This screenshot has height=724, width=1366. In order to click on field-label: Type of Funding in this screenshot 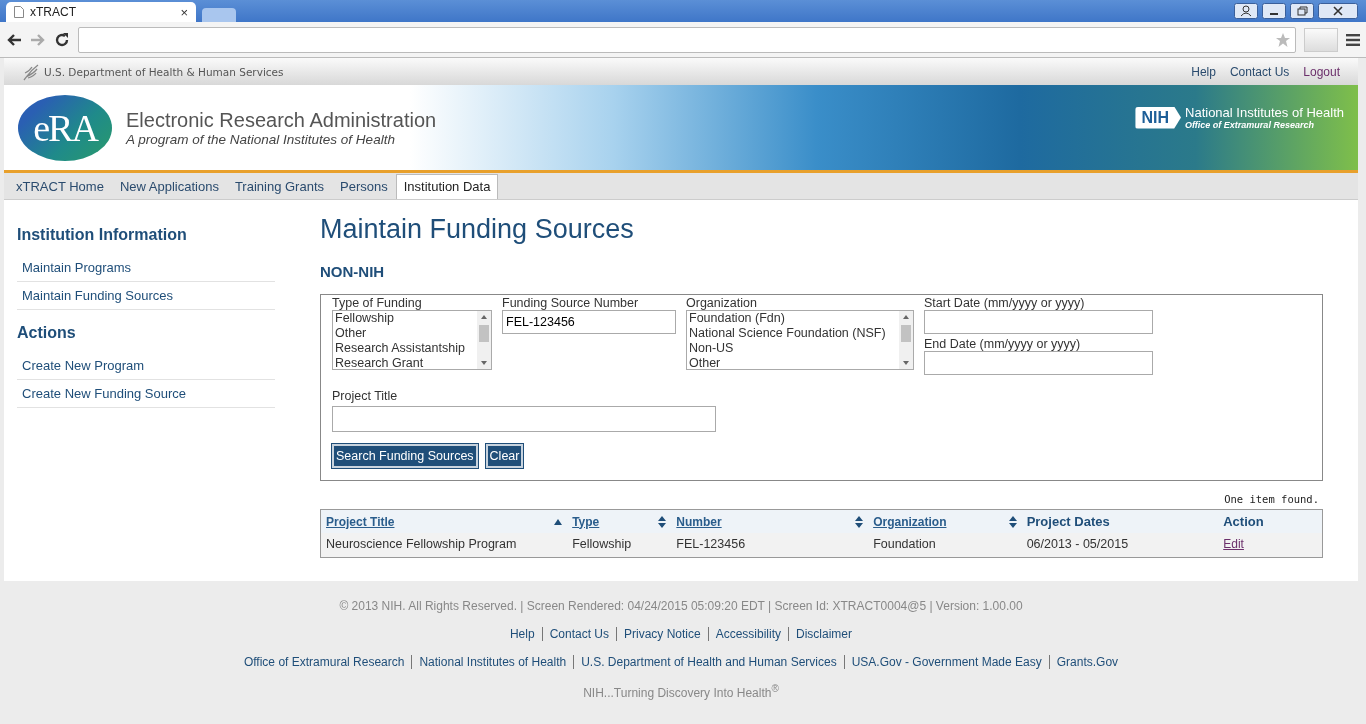, I will do `click(377, 303)`.